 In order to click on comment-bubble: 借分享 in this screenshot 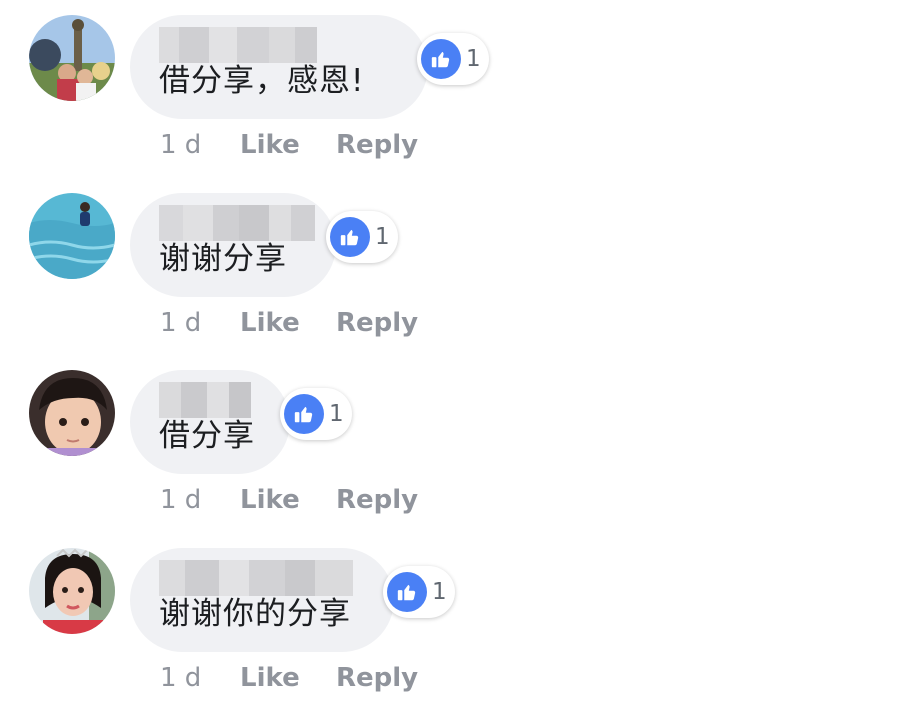, I will do `click(210, 422)`.